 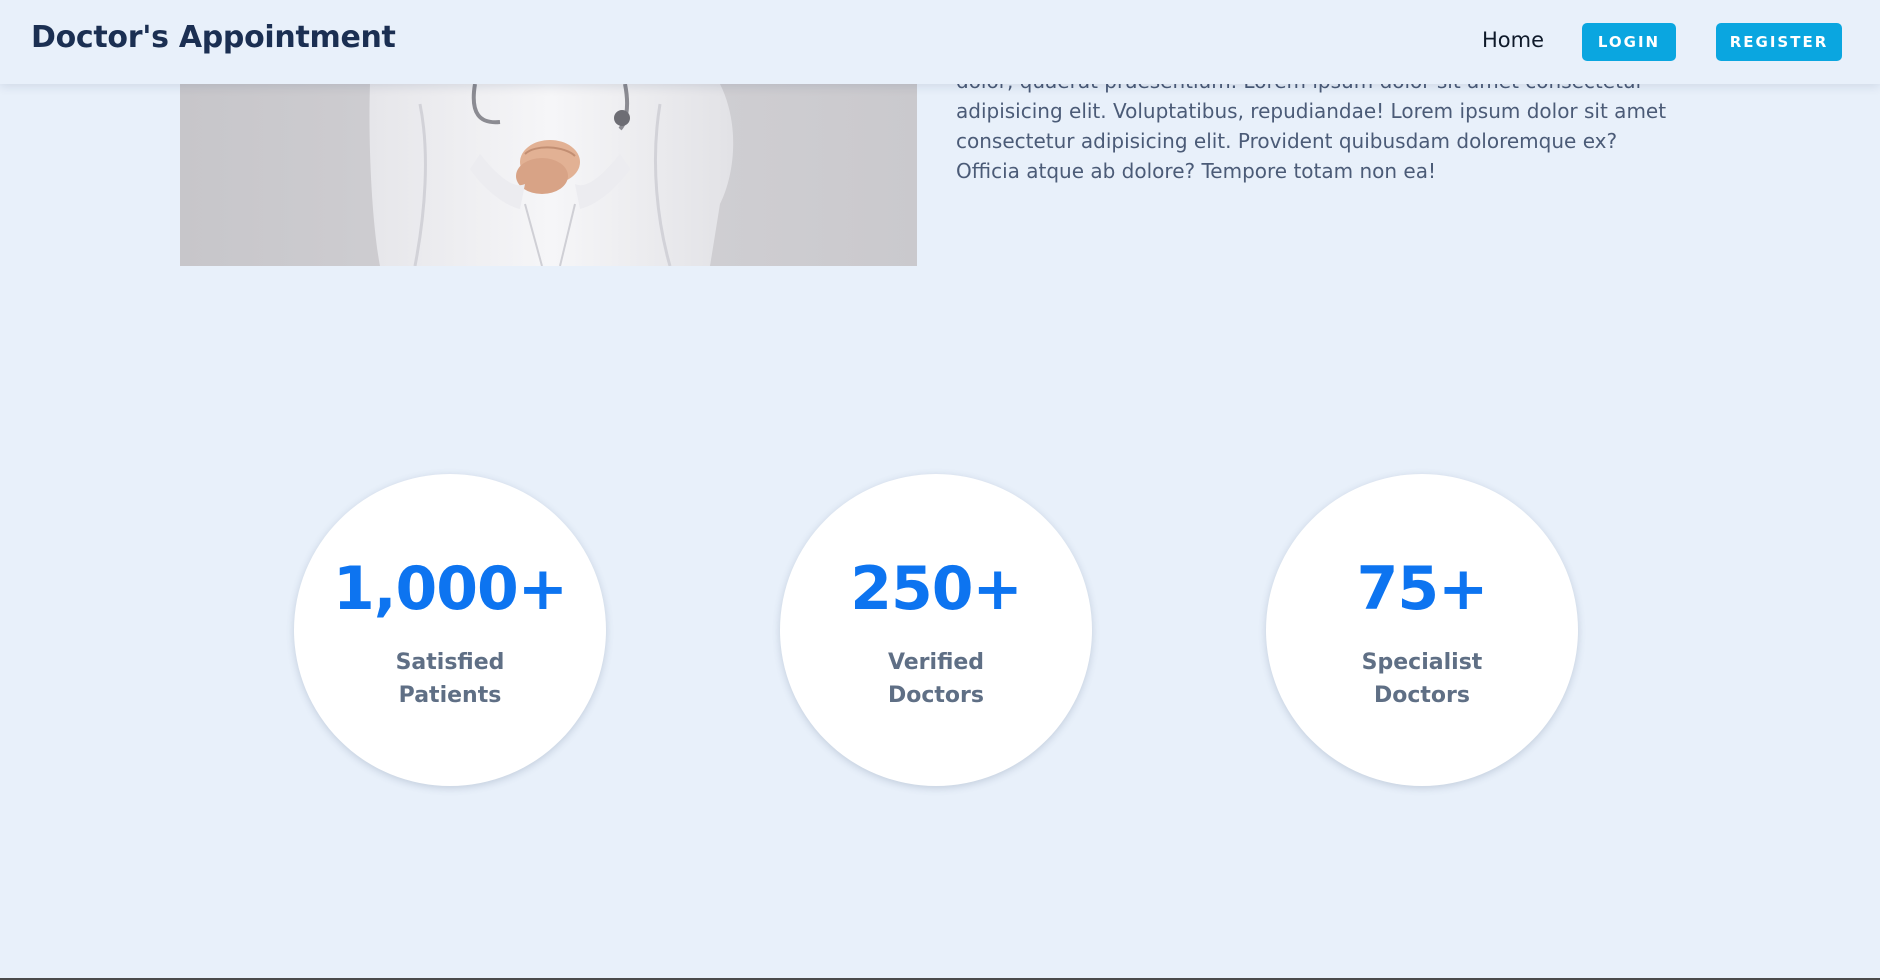 I want to click on nav-home-link: Home, so click(x=1513, y=40).